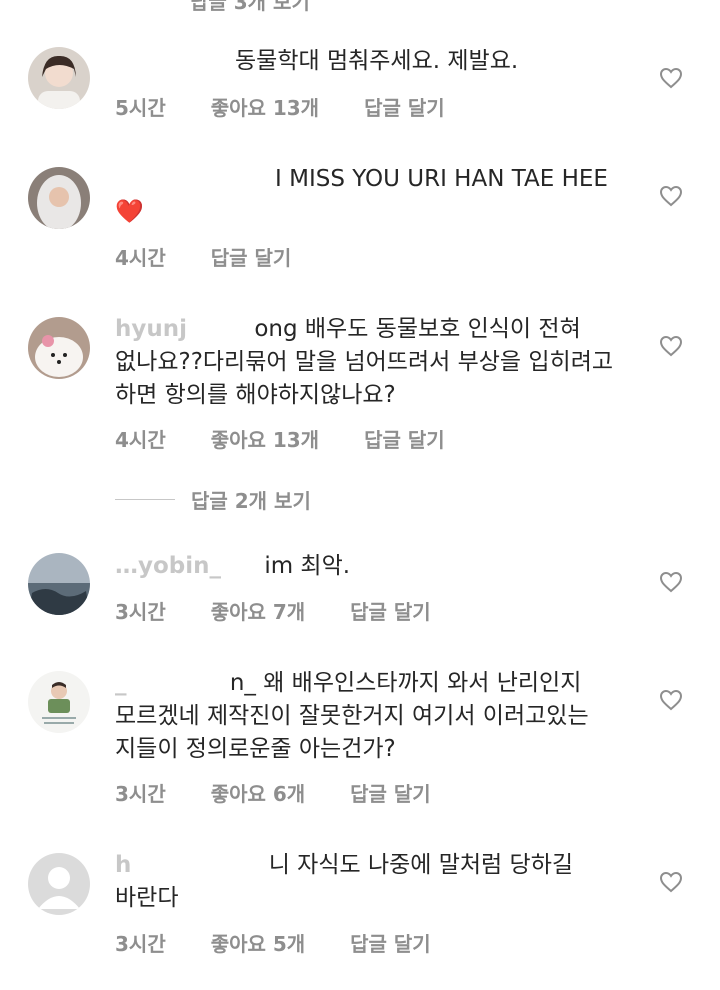 This screenshot has height=990, width=720. I want to click on view-replies-cut: 답글 3개 보기, so click(250, 7).